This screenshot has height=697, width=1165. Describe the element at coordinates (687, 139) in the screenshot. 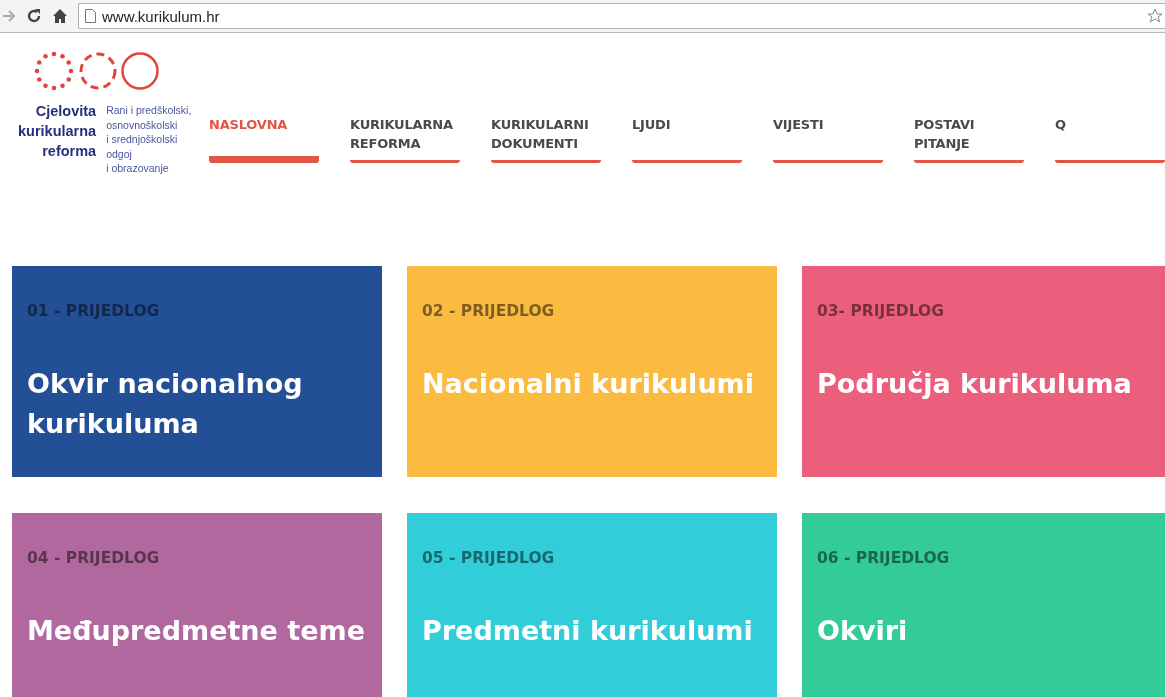

I see `nav-link: LJUDI` at that location.